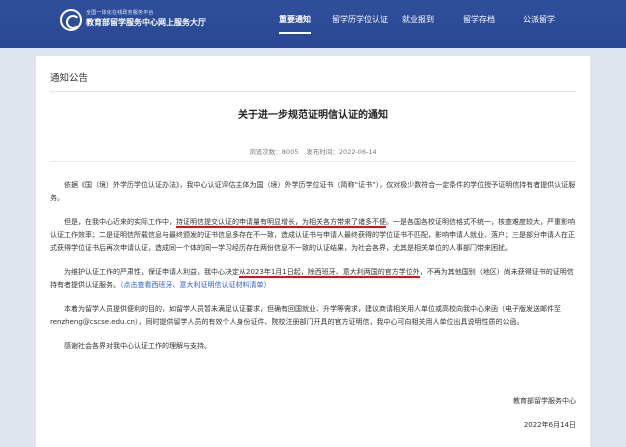  What do you see at coordinates (146, 22) in the screenshot?
I see `site-title: 教育部留学服务中心网上服务大厅` at bounding box center [146, 22].